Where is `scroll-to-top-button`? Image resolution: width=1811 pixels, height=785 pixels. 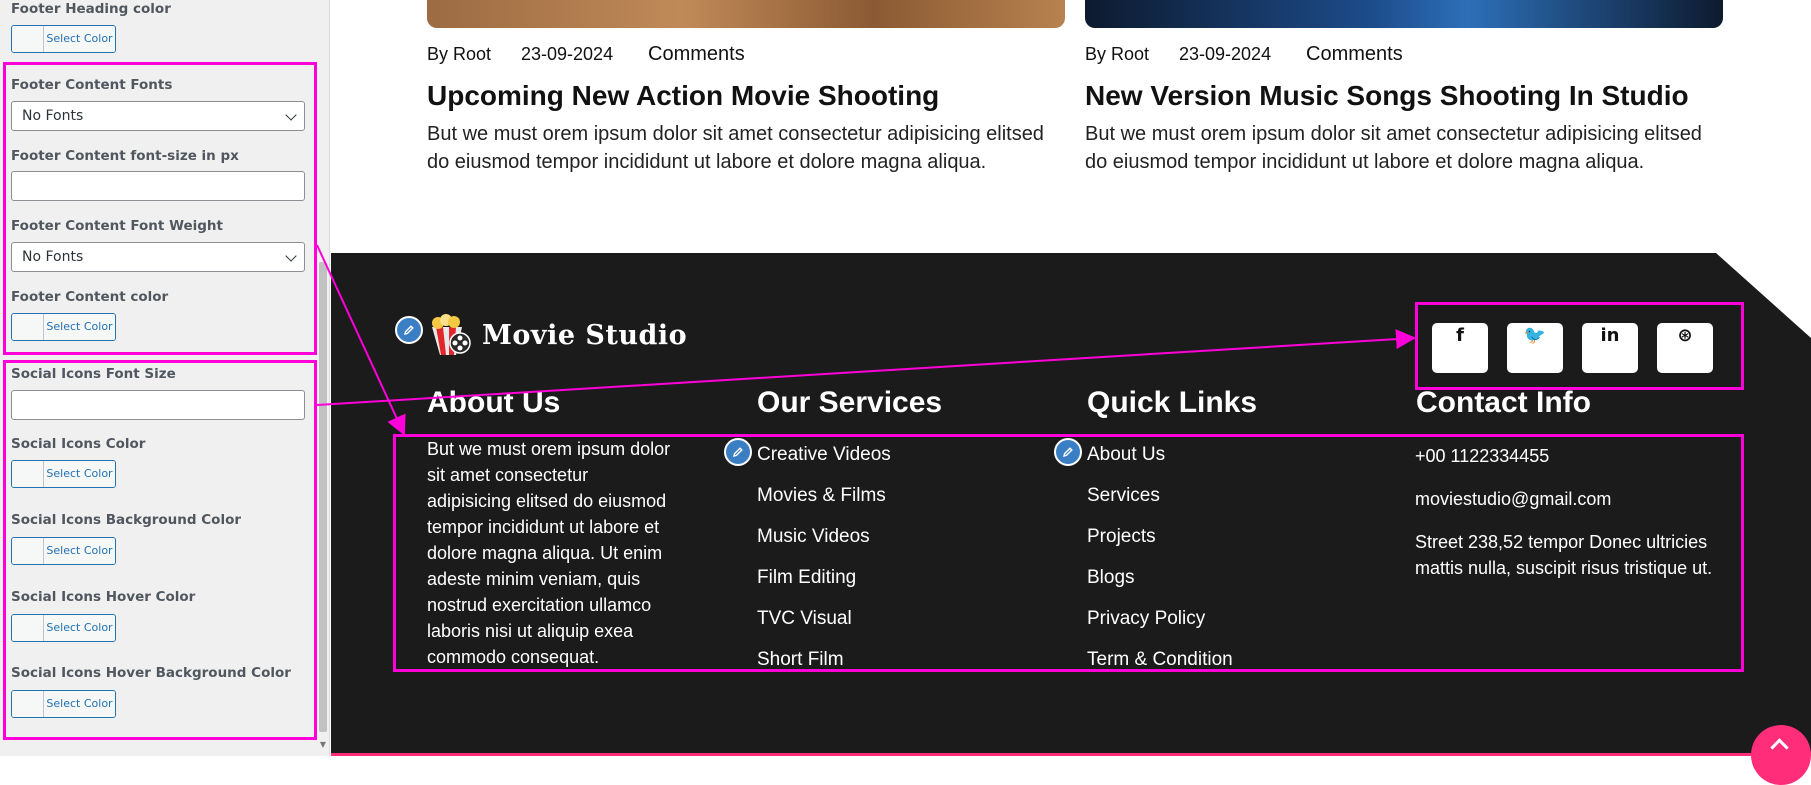 scroll-to-top-button is located at coordinates (1781, 755).